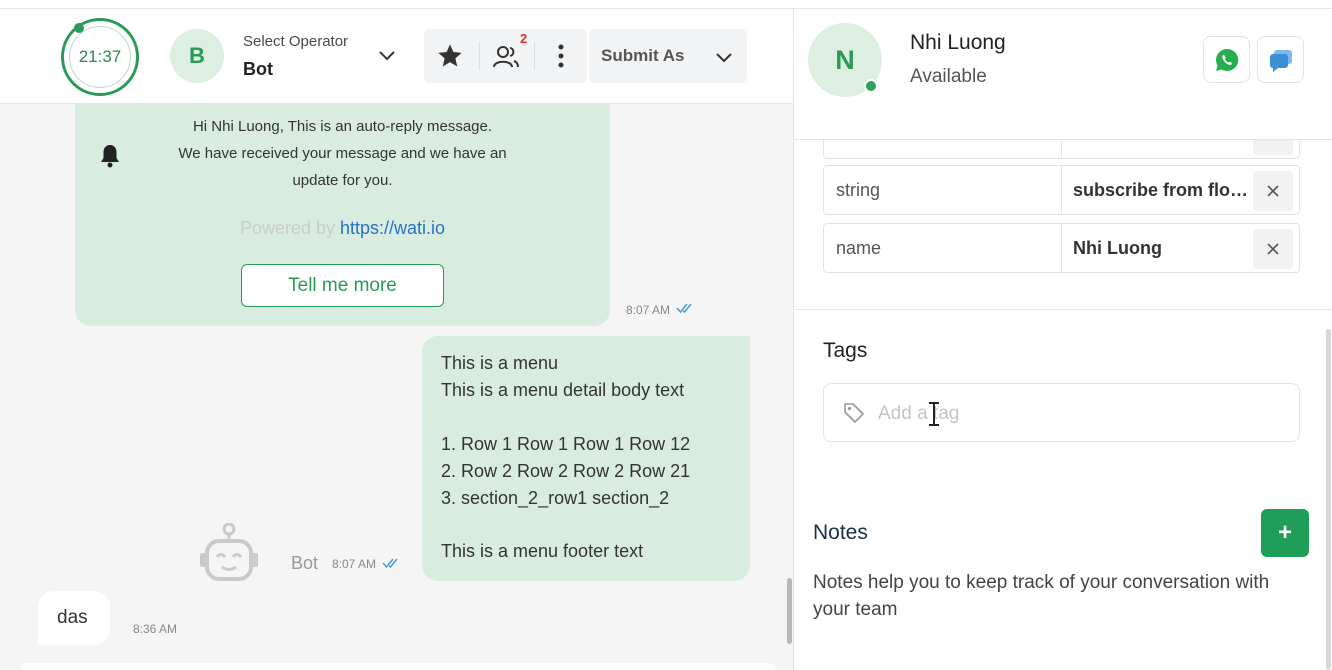  I want to click on users-icon, so click(506, 57).